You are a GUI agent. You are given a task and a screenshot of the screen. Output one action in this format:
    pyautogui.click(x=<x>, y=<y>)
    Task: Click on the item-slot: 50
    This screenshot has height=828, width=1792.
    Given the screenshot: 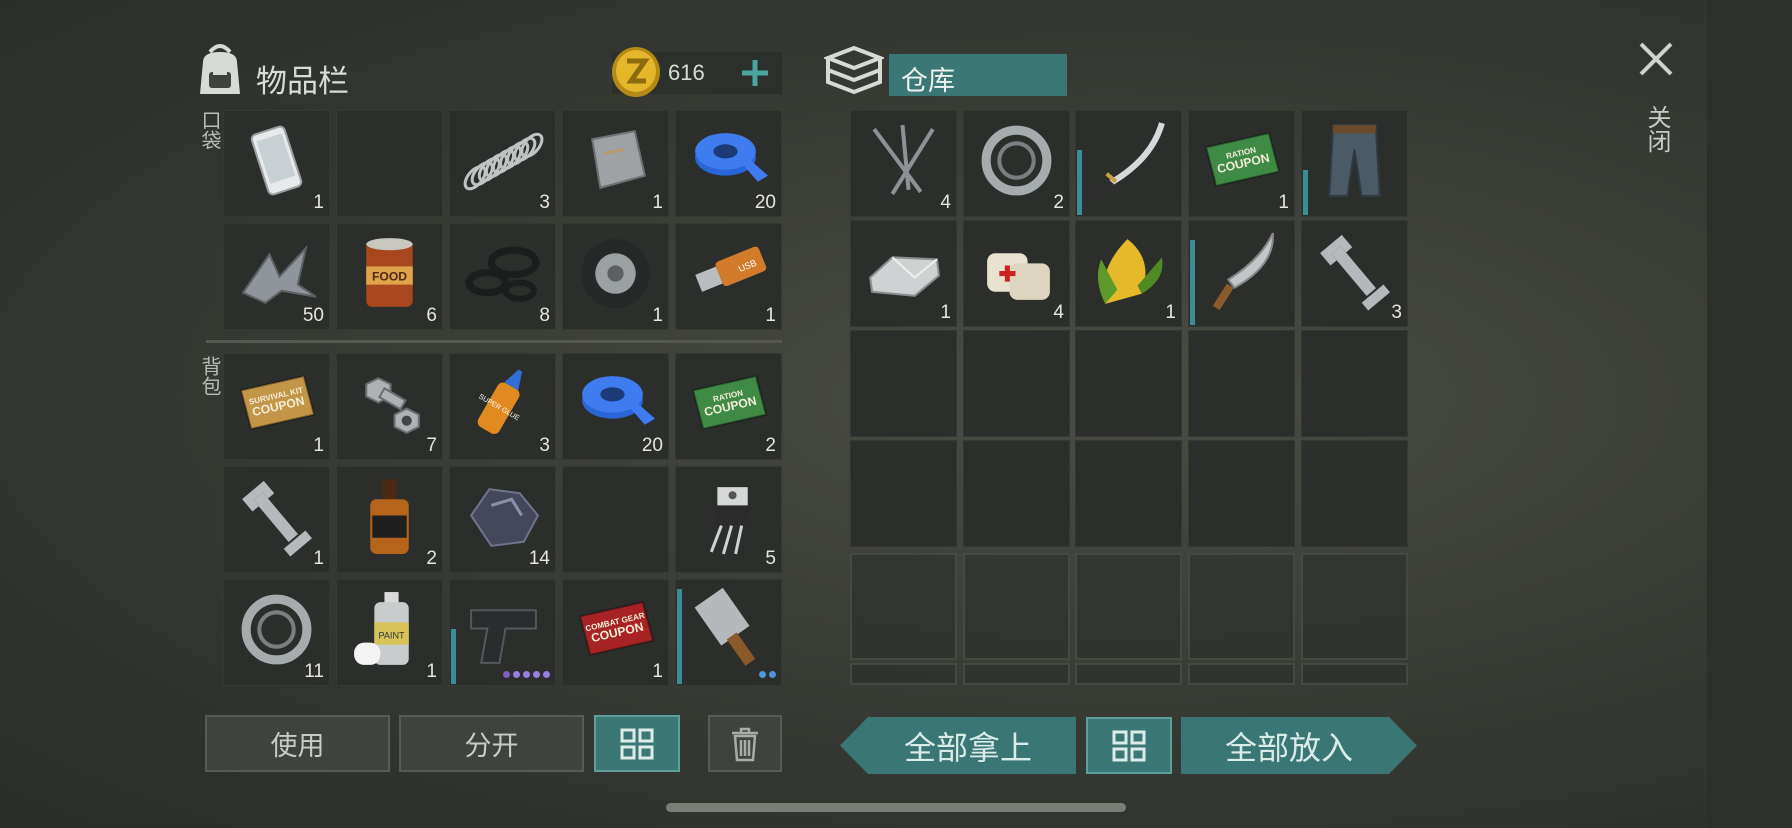 What is the action you would take?
    pyautogui.click(x=276, y=276)
    